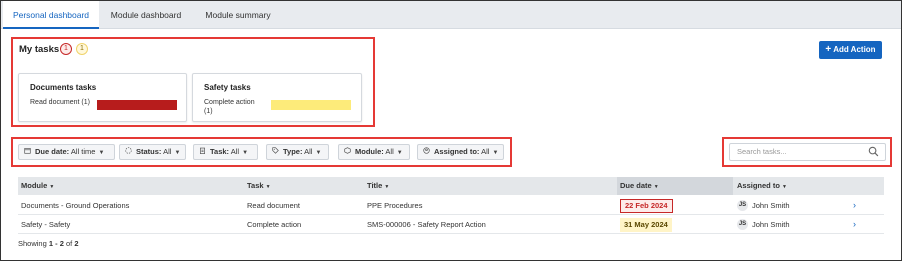  I want to click on pagination-summary: Showing 1 - 2 of 2, so click(48, 243).